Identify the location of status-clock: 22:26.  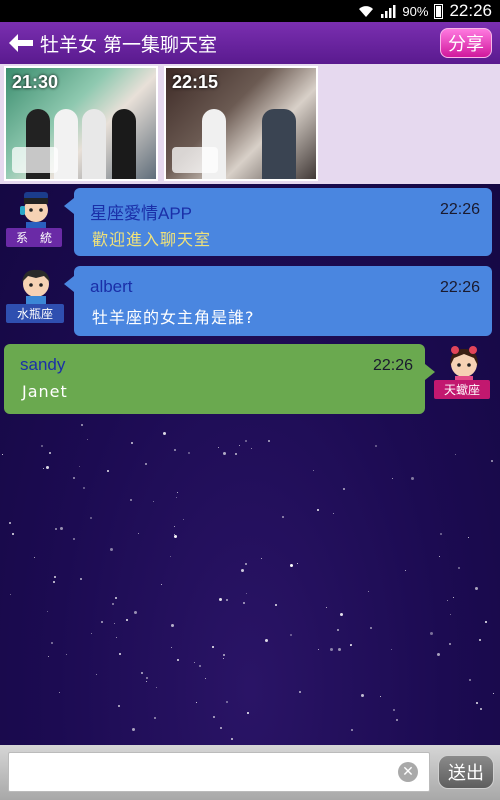
(470, 10).